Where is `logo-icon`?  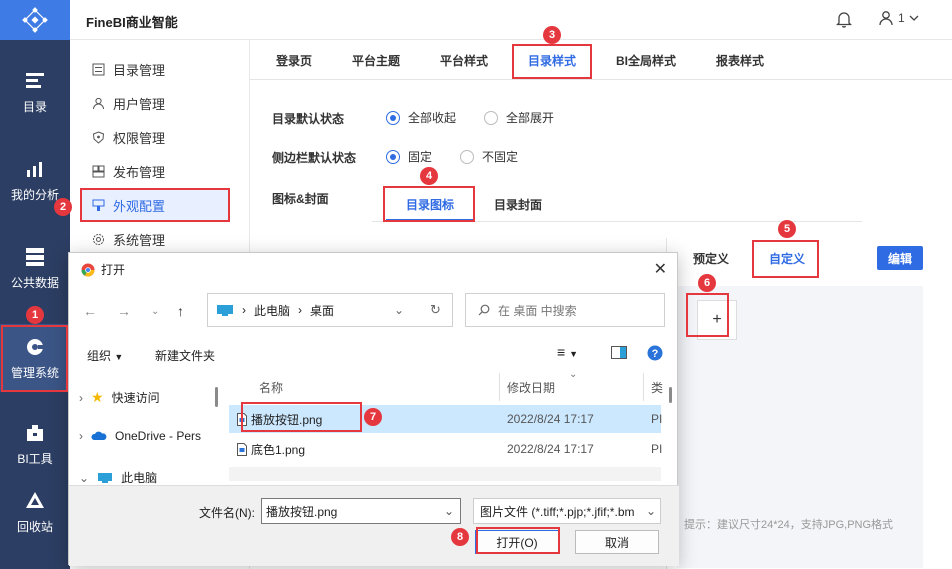
logo-icon is located at coordinates (35, 20).